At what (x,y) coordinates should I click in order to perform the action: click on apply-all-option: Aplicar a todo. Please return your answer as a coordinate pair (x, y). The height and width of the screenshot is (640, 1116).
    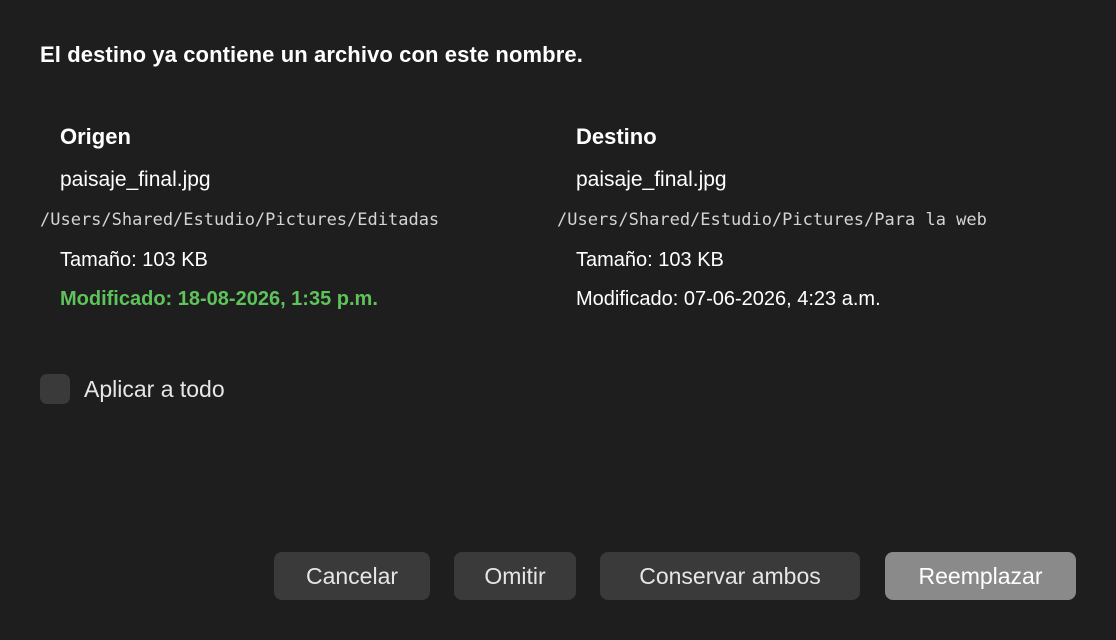
    Looking at the image, I should click on (132, 389).